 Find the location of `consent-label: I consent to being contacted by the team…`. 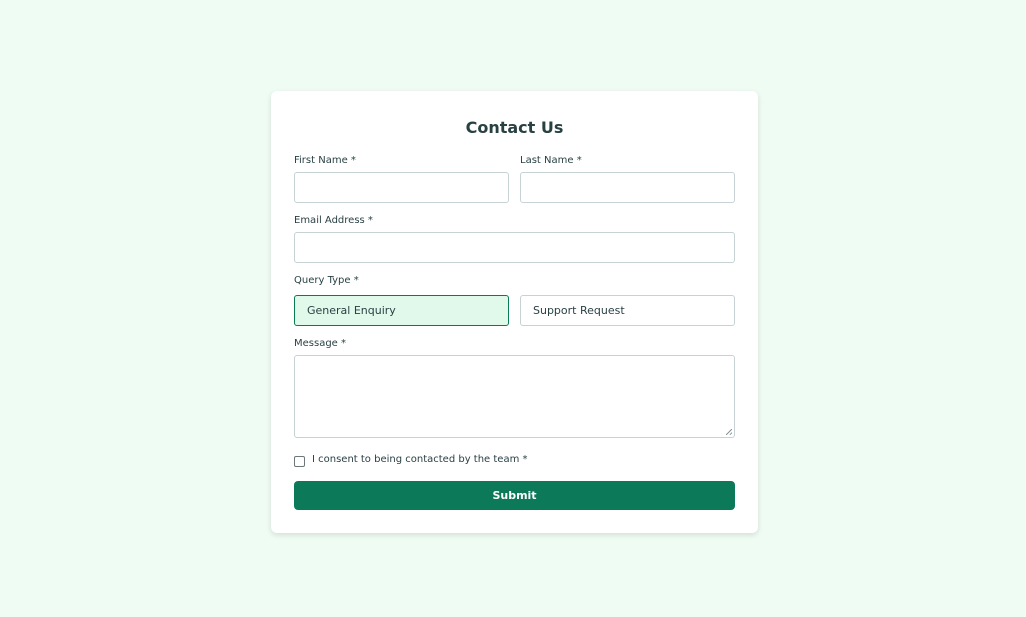

consent-label: I consent to being contacted by the team… is located at coordinates (420, 459).